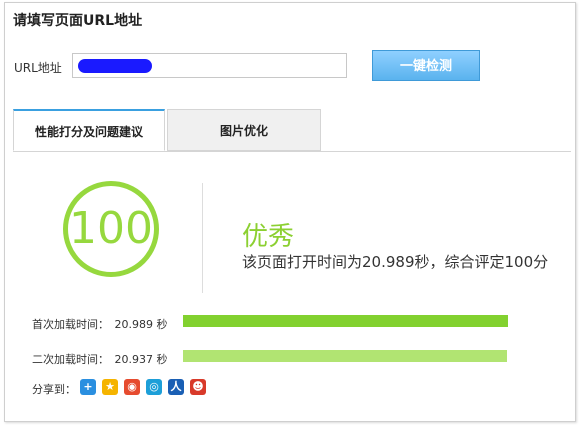  I want to click on url-label: URL地址, so click(38, 68).